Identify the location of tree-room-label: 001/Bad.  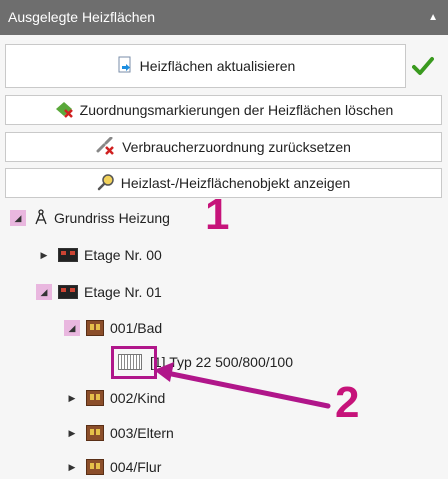
(136, 328).